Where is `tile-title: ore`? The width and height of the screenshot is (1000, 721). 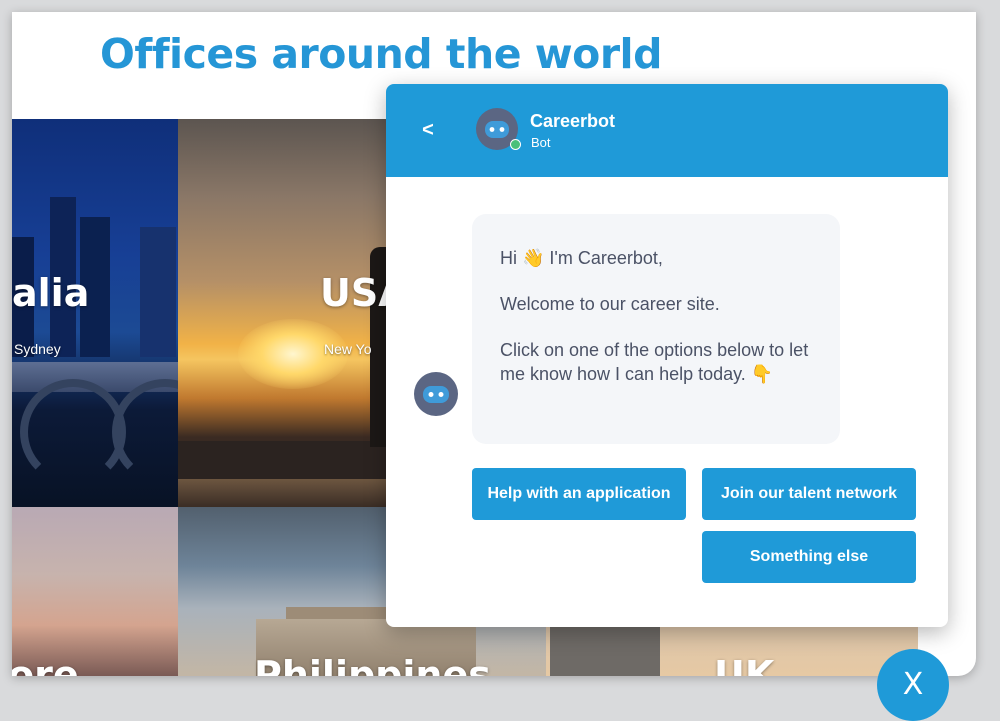
tile-title: ore is located at coordinates (45, 664).